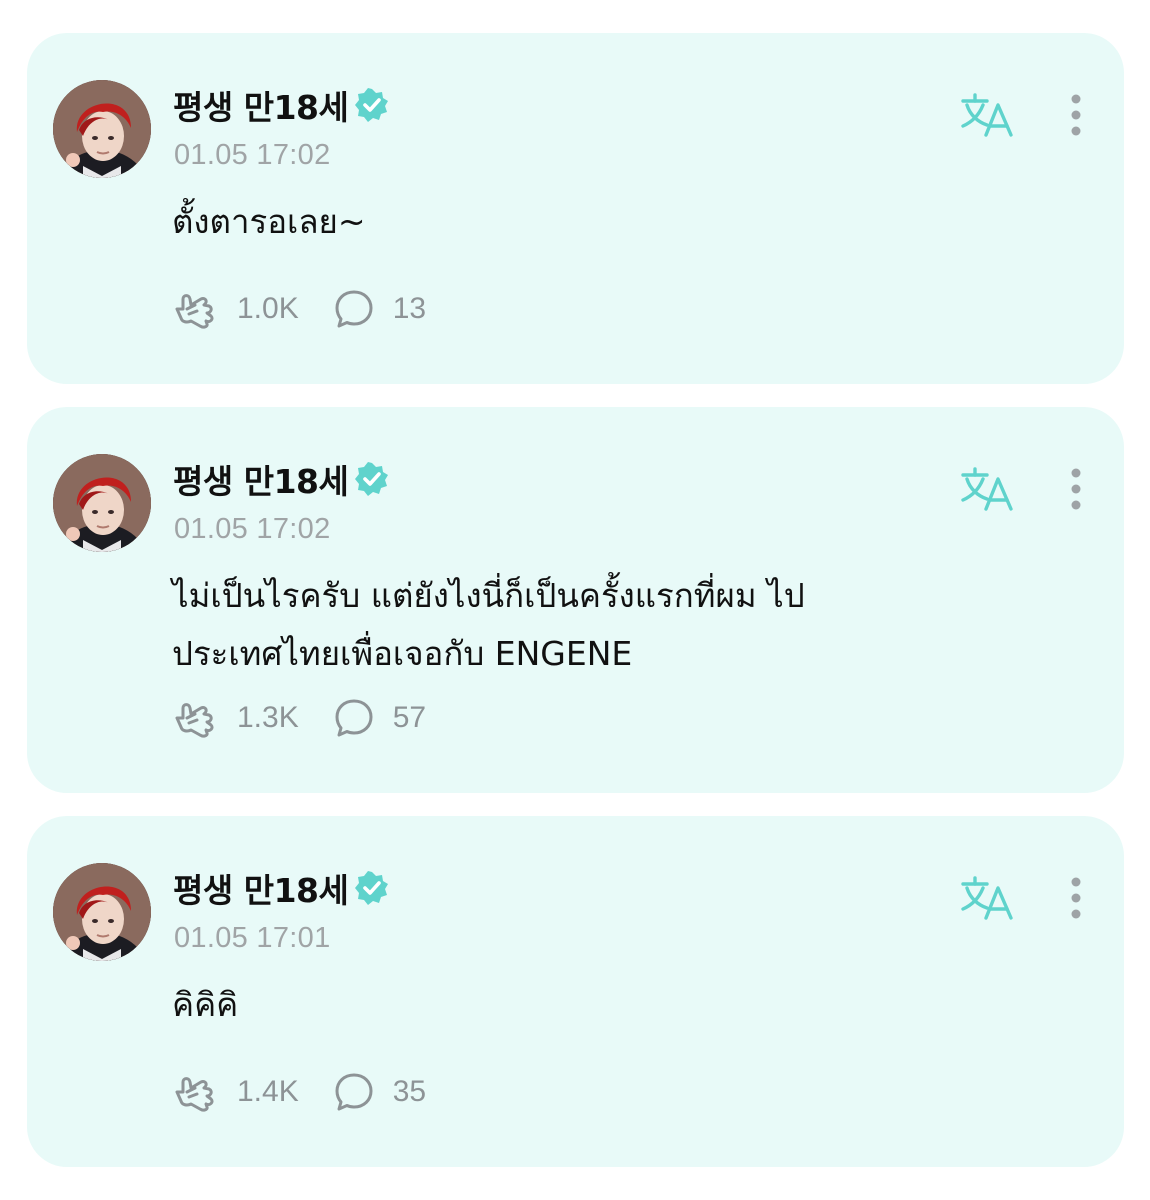 The image size is (1150, 1200). I want to click on comment-count: 35, so click(409, 1091).